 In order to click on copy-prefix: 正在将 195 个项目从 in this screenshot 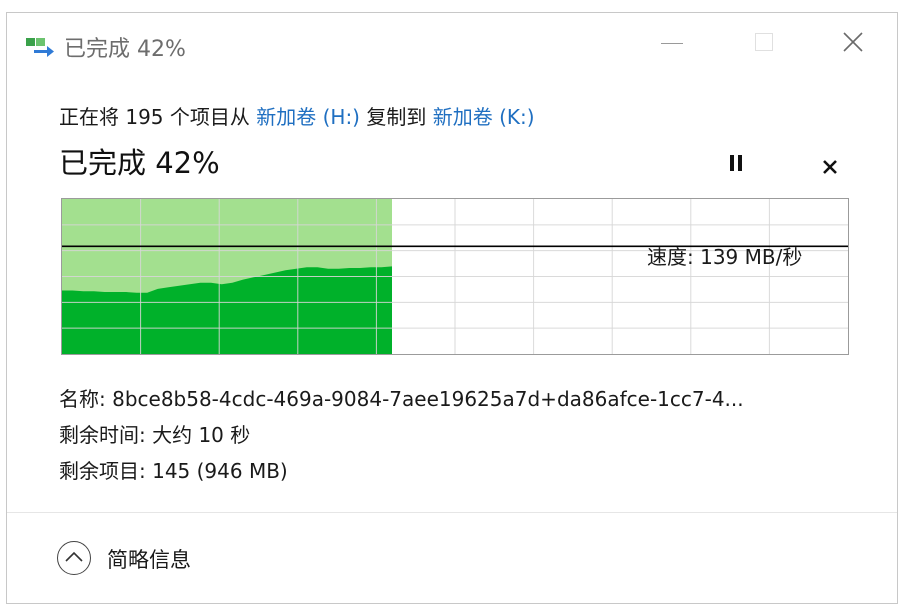, I will do `click(158, 117)`.